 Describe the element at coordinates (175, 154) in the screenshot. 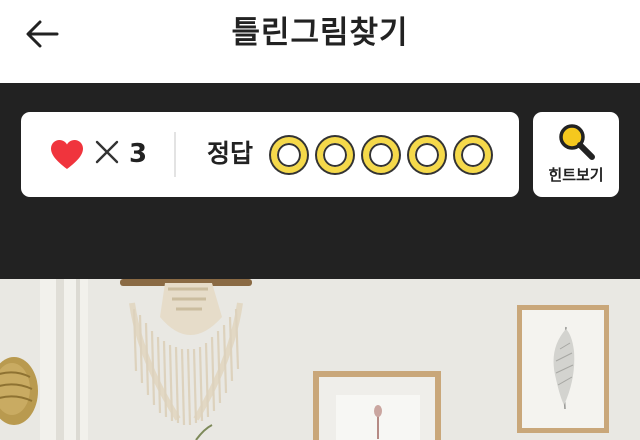

I see `divider` at that location.